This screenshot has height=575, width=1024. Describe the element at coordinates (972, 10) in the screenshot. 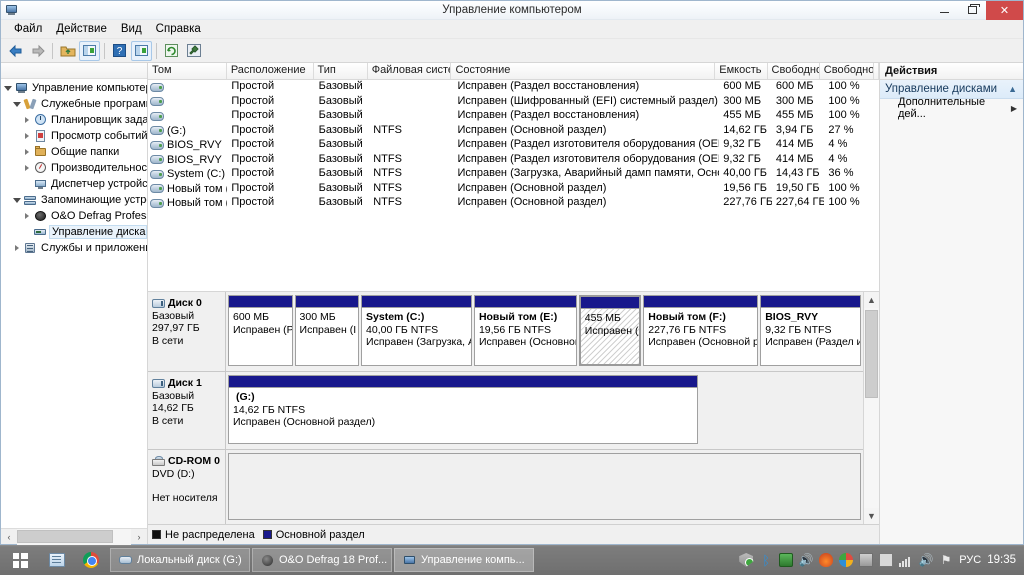

I see `restore-button` at that location.